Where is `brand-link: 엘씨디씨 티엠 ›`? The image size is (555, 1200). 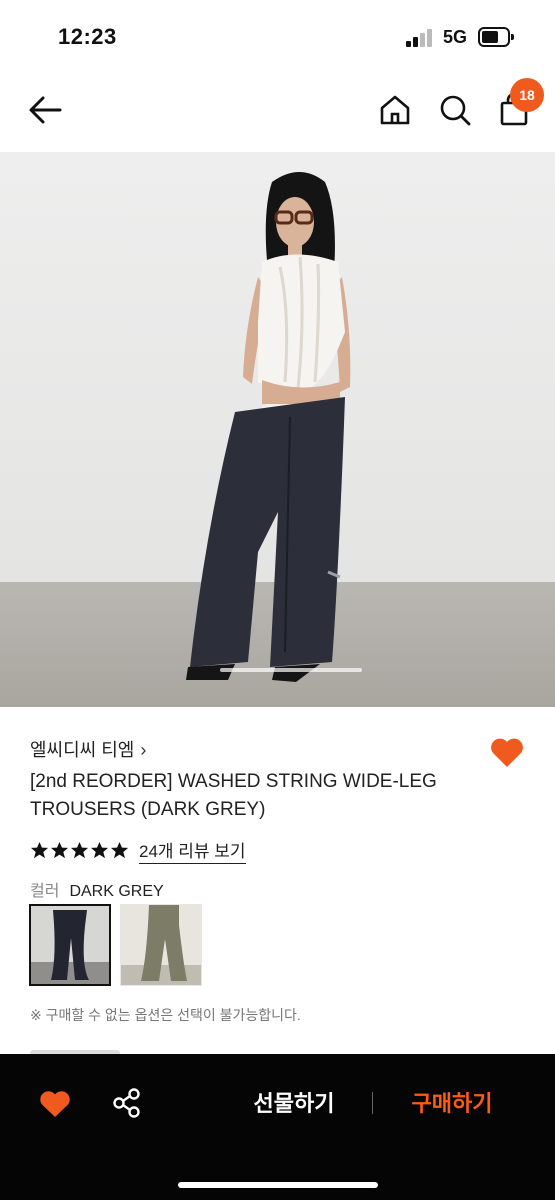 brand-link: 엘씨디씨 티엠 › is located at coordinates (88, 749).